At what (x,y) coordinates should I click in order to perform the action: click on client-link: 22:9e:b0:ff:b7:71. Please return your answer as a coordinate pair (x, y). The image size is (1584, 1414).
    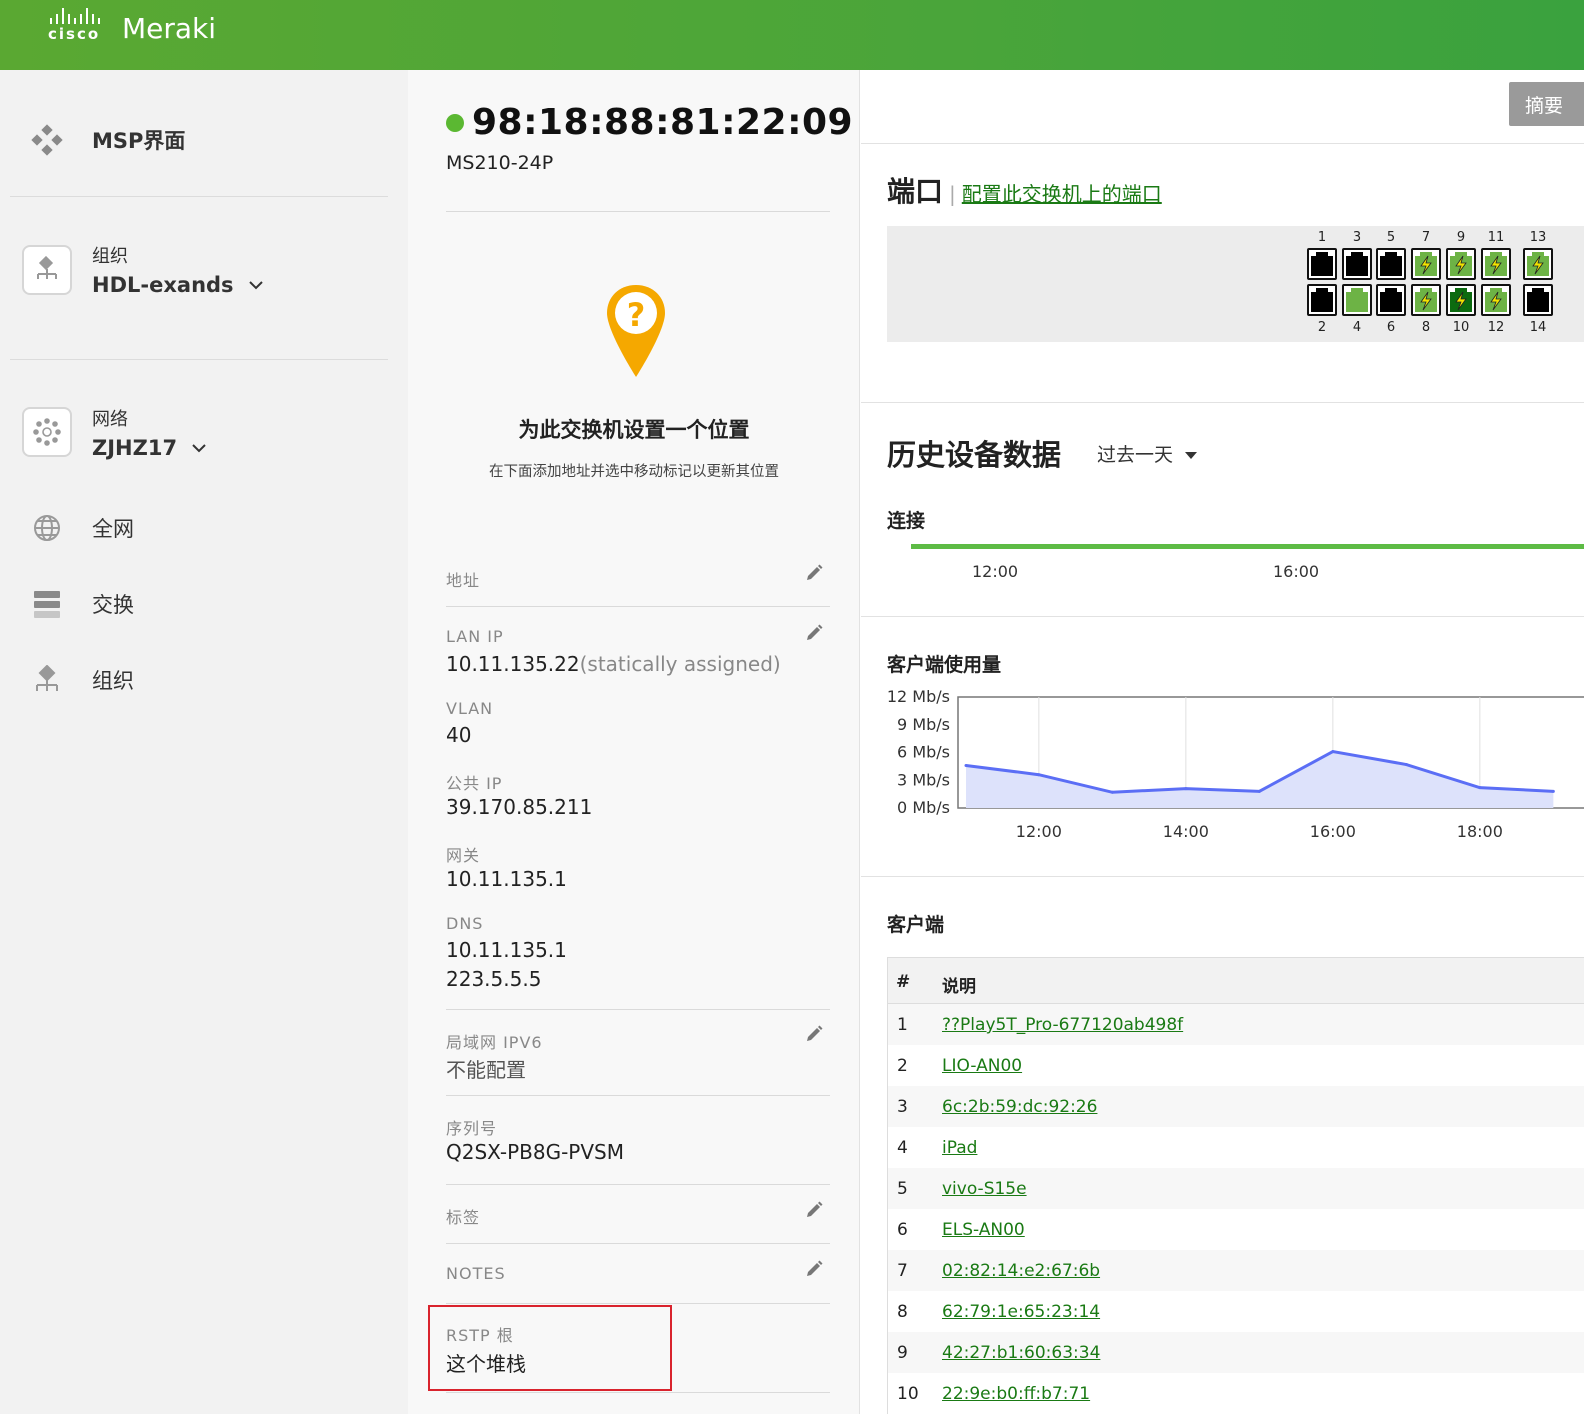
    Looking at the image, I should click on (1016, 1394).